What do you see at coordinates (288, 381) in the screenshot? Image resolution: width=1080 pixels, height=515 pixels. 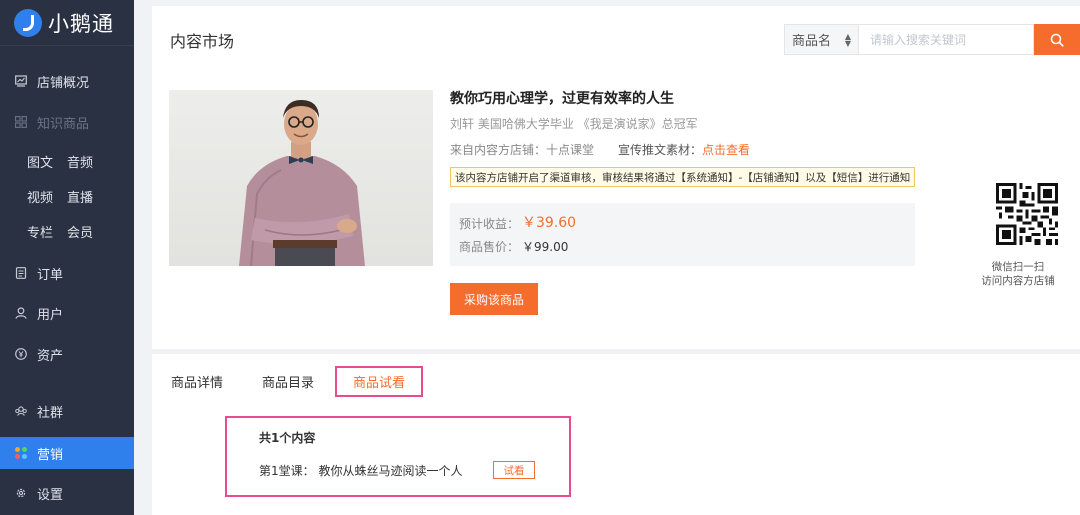 I see `tab-product-catalog: 商品目录` at bounding box center [288, 381].